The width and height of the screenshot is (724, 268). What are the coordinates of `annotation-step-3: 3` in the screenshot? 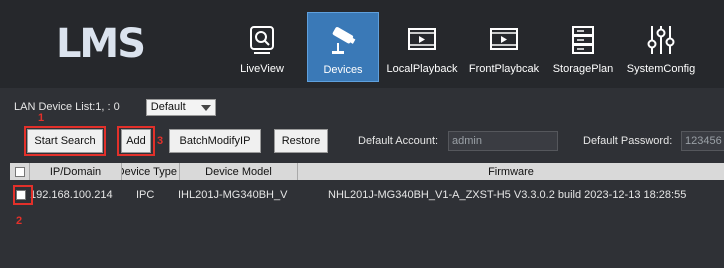 It's located at (160, 141).